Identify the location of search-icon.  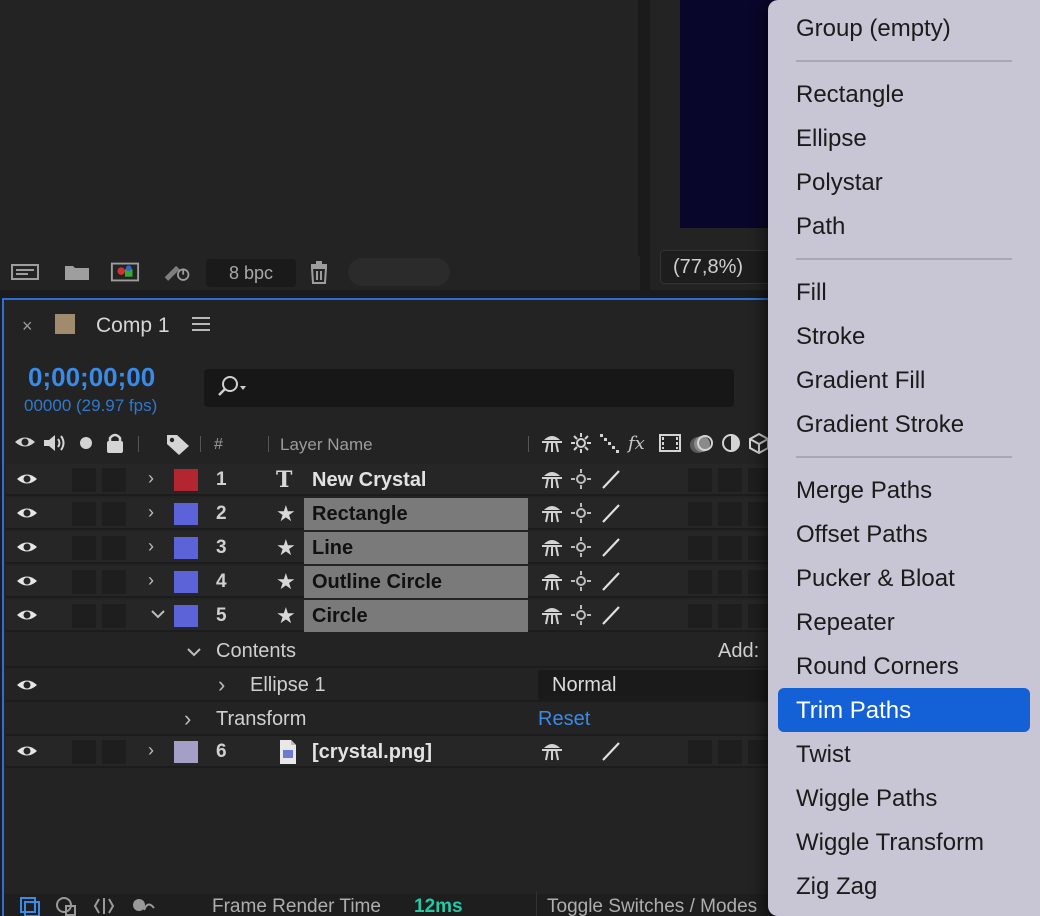
(234, 387).